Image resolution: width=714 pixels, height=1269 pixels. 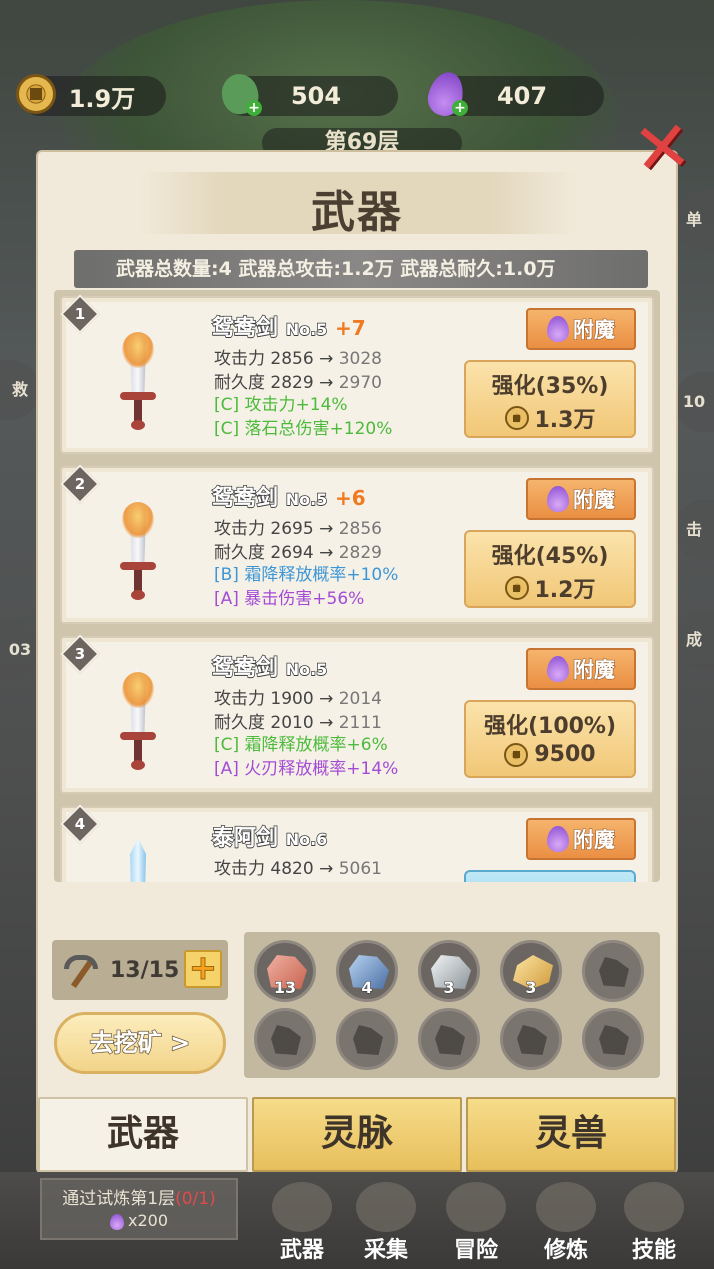 What do you see at coordinates (80, 654) in the screenshot?
I see `weapon-index-badge: 3` at bounding box center [80, 654].